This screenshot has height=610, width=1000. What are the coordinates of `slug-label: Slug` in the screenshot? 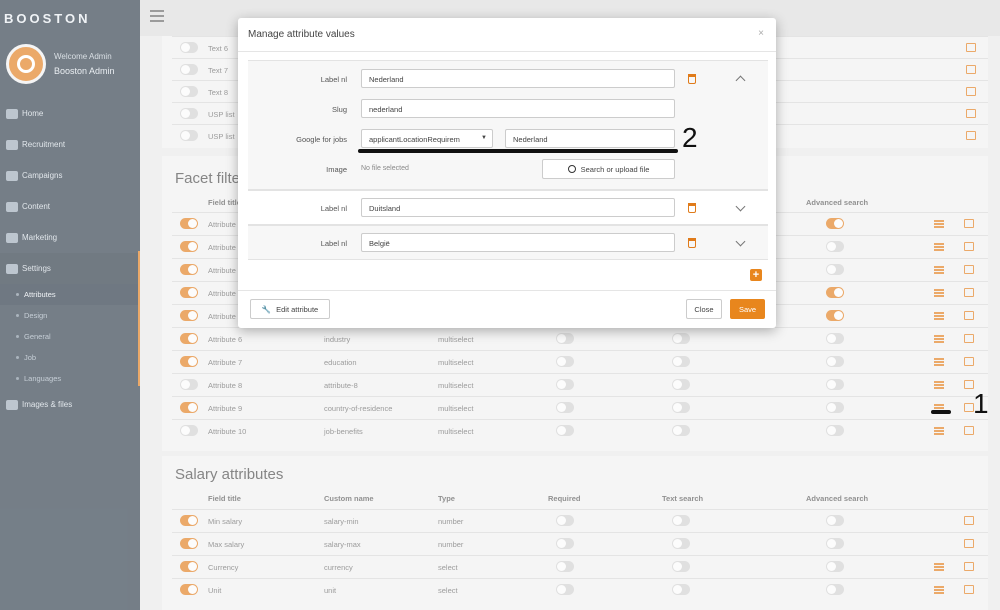 It's located at (339, 109).